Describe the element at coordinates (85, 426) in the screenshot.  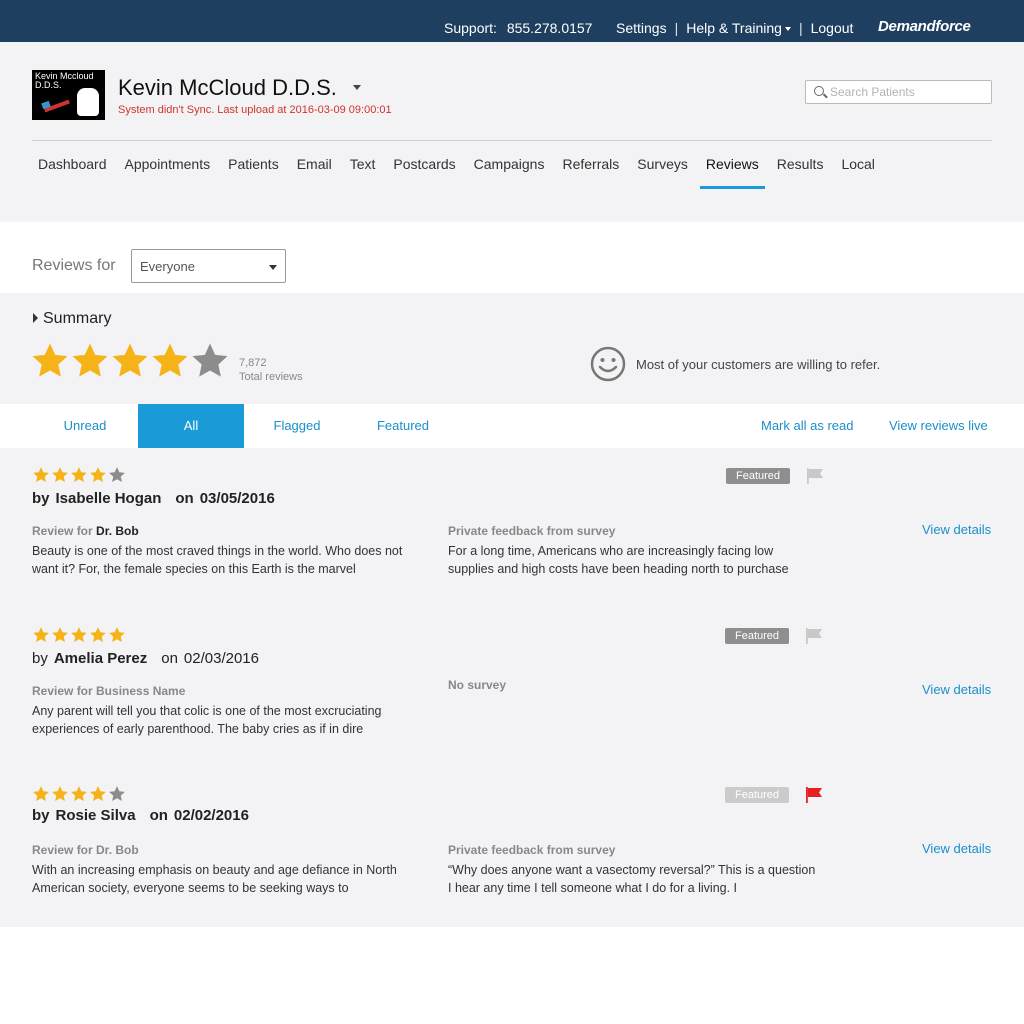
I see `tab-unread: Unread` at that location.